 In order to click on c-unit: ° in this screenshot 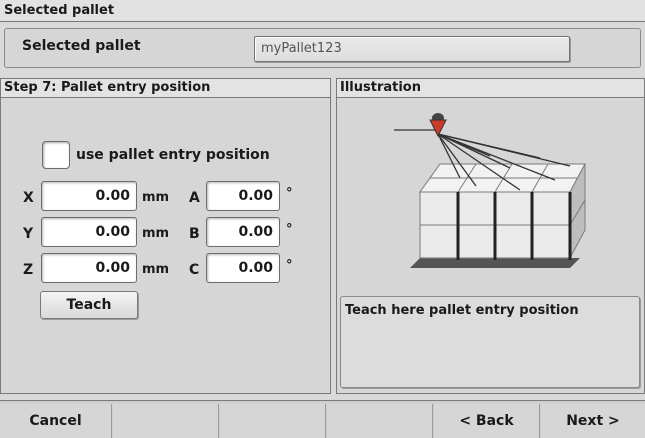, I will do `click(289, 265)`.